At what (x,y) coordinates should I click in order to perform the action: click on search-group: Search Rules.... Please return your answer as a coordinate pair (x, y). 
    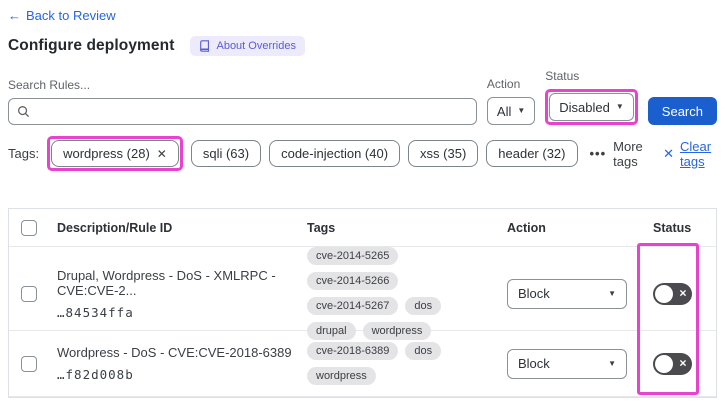
    Looking at the image, I should click on (242, 101).